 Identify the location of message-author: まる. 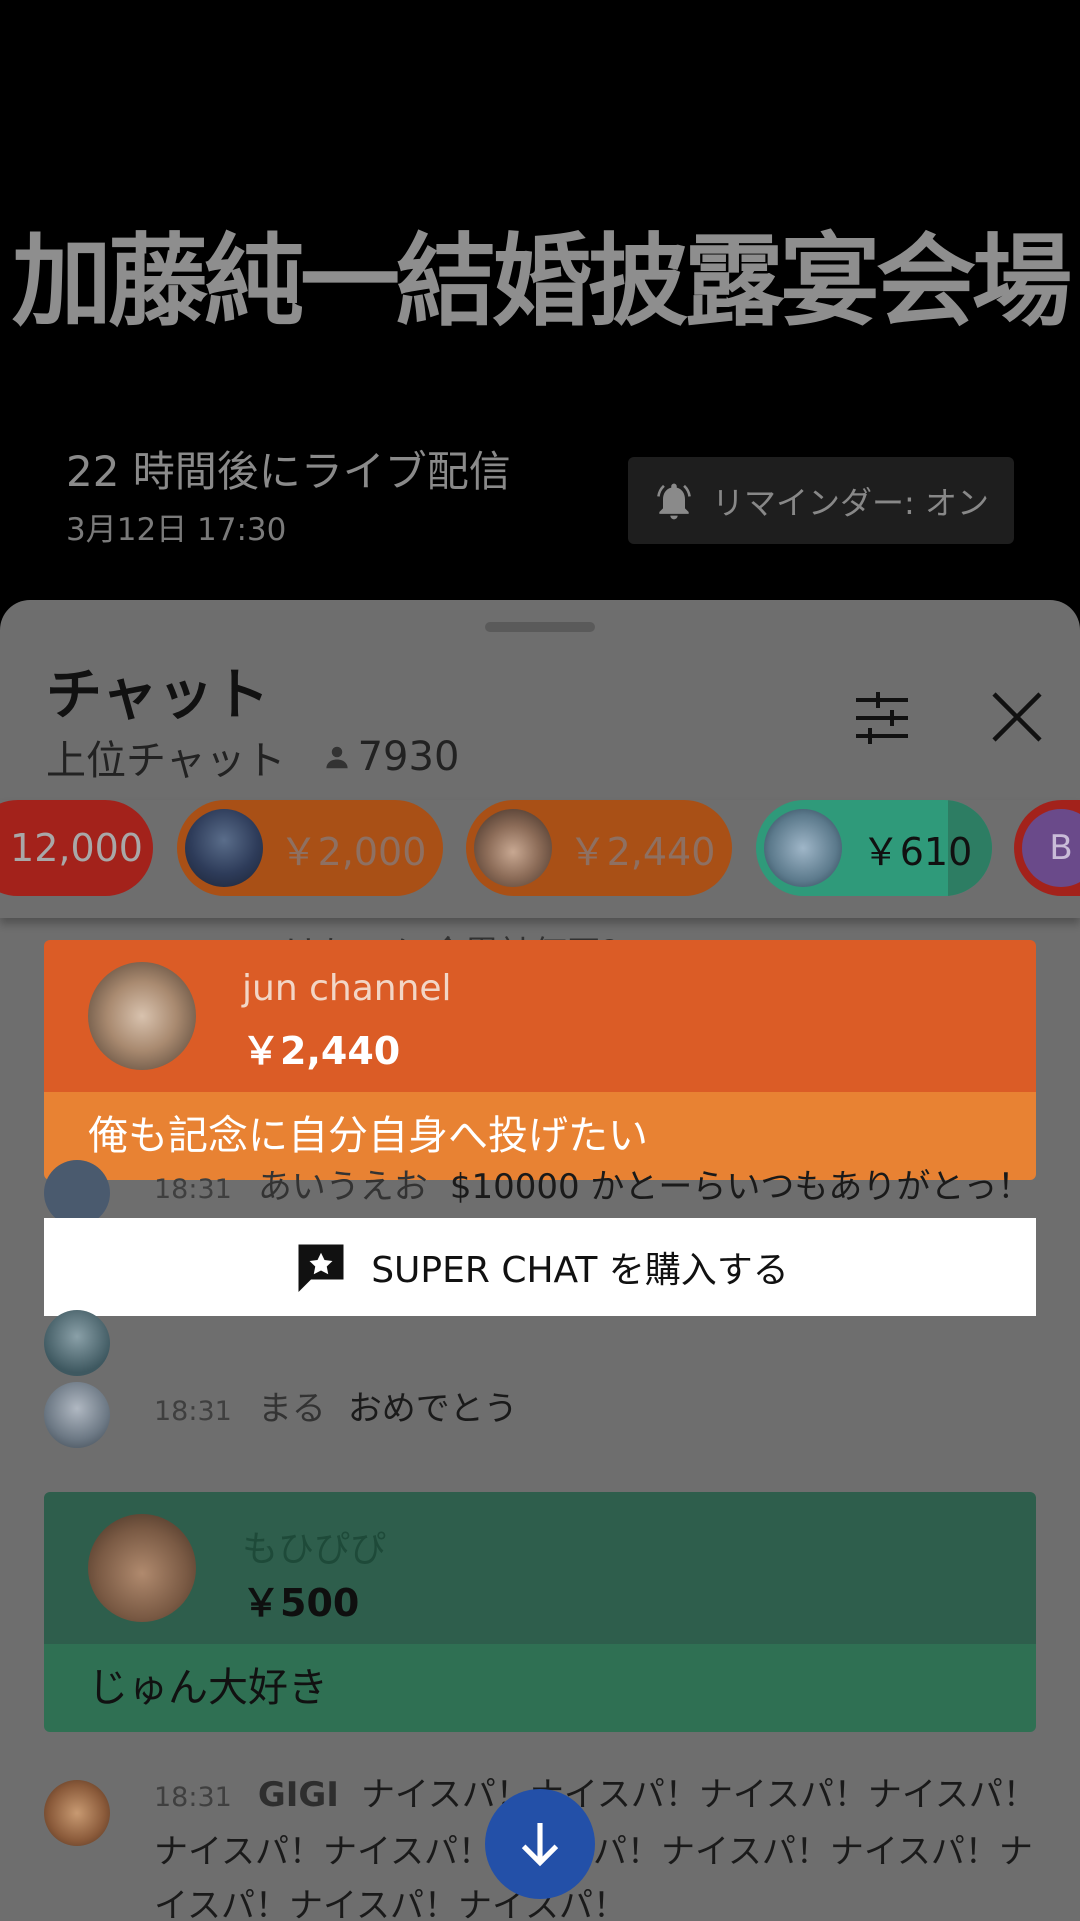
(291, 1409).